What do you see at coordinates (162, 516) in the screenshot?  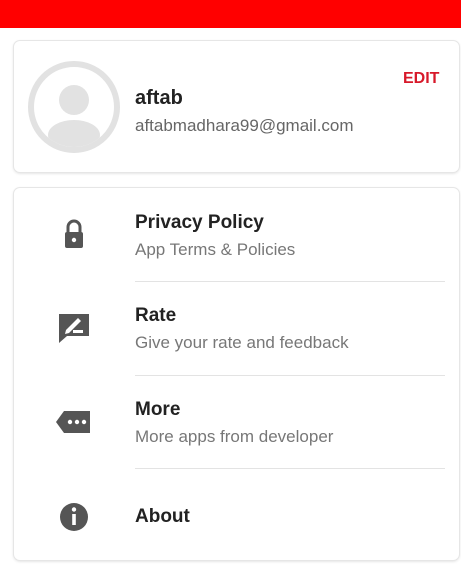 I see `menu-item-title: About` at bounding box center [162, 516].